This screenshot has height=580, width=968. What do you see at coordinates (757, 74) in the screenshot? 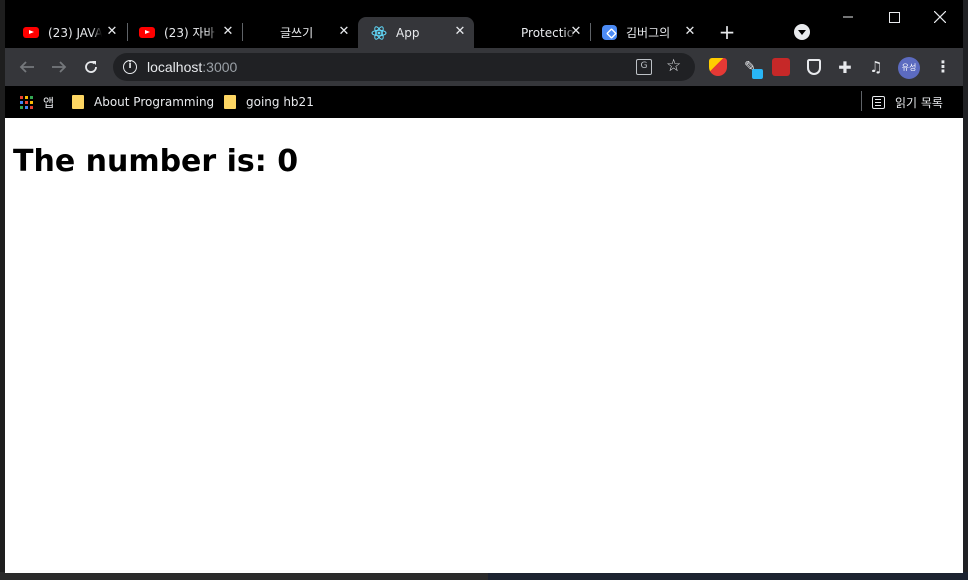
I see `extension-badge` at bounding box center [757, 74].